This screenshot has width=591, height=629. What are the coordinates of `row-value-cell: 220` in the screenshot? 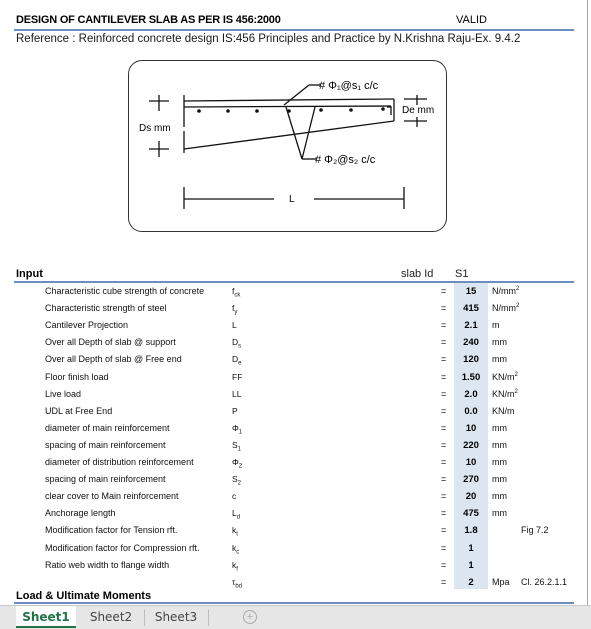 It's located at (471, 445).